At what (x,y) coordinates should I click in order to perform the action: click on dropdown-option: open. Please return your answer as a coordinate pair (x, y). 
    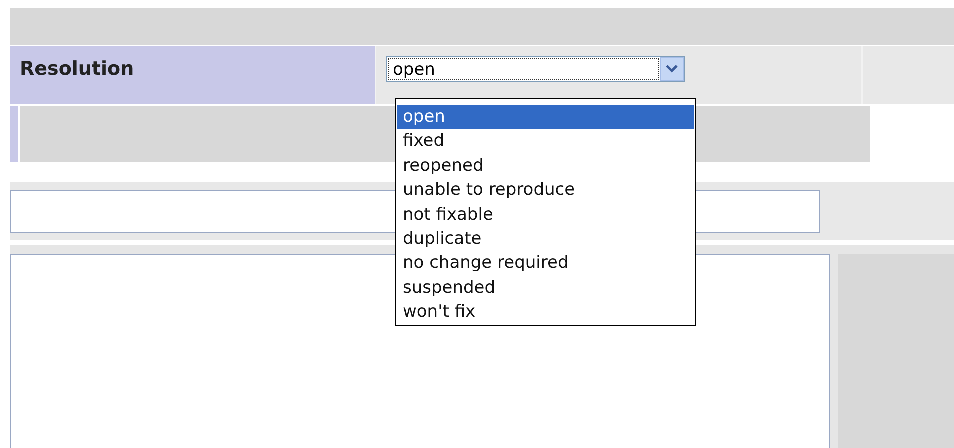
    Looking at the image, I should click on (545, 117).